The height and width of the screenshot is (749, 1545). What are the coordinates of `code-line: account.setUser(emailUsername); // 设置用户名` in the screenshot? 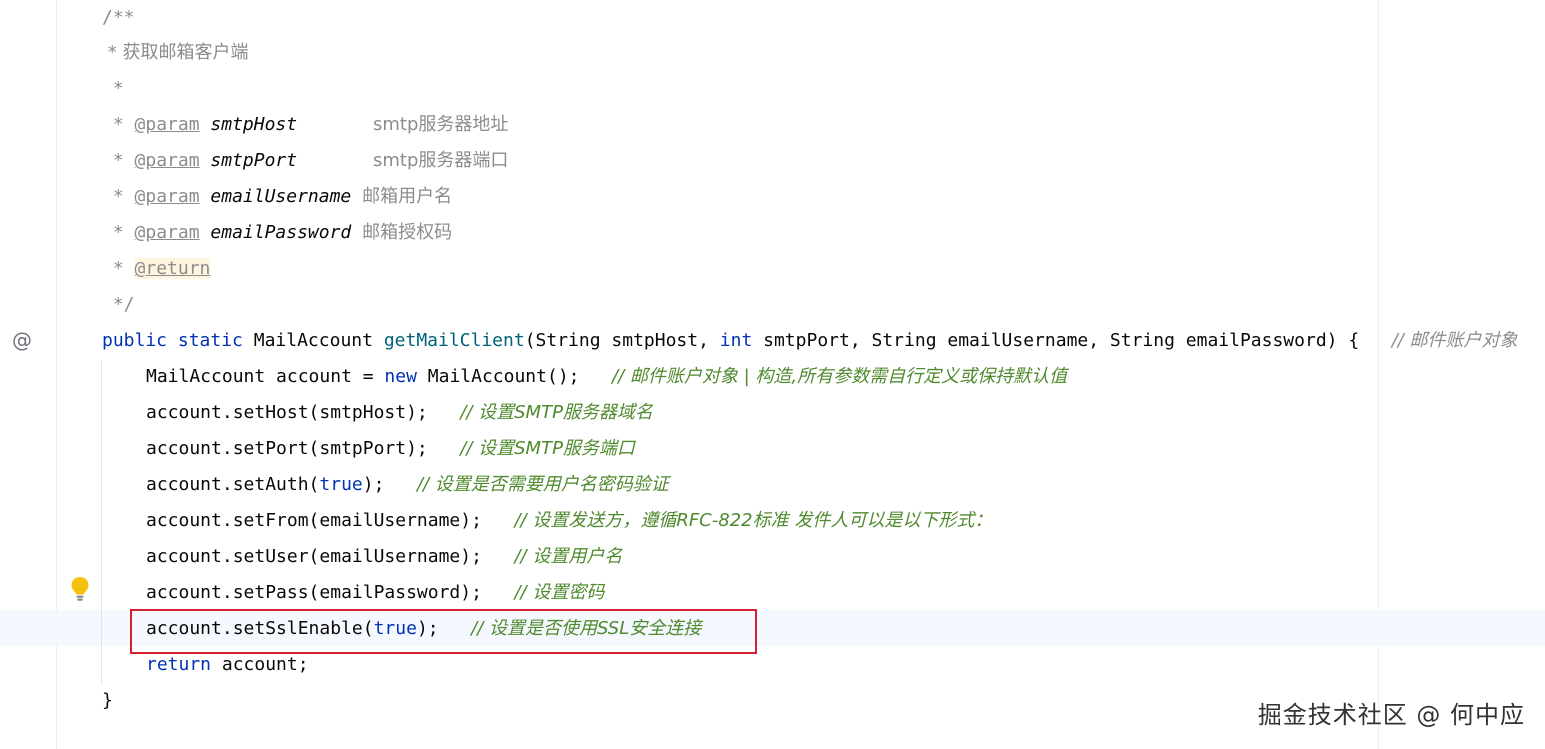 It's located at (384, 556).